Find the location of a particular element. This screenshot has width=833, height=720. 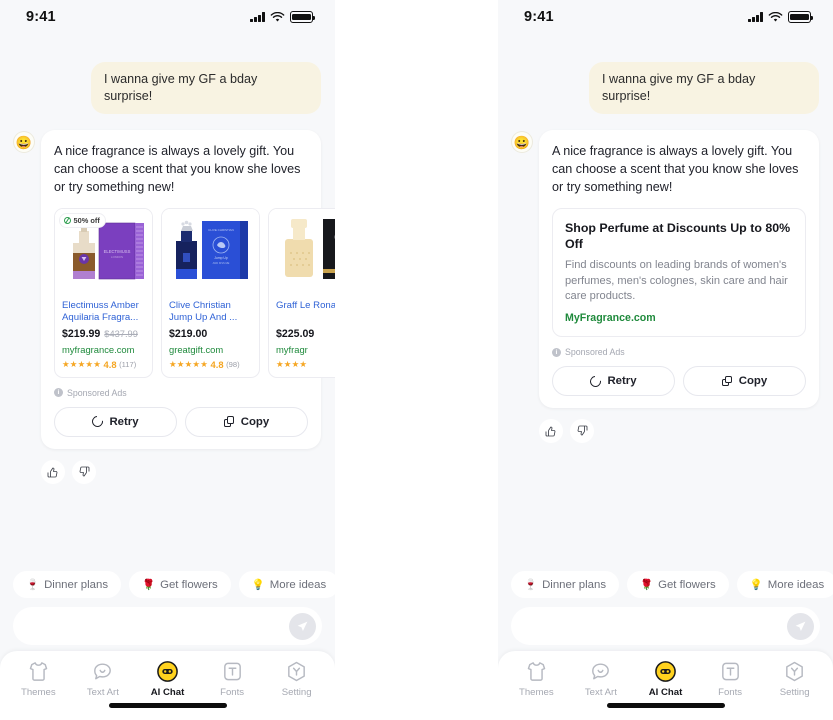

home-indicator-area is located at coordinates (167, 709).